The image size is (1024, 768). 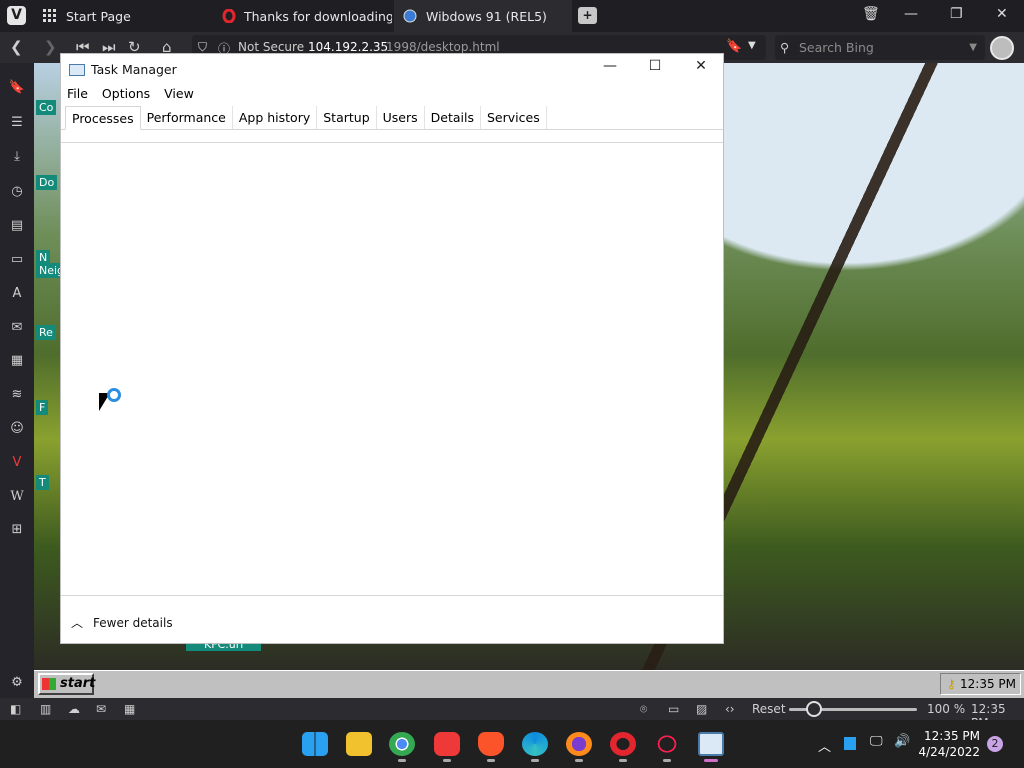 What do you see at coordinates (42, 482) in the screenshot?
I see `desktop-icon-label: T` at bounding box center [42, 482].